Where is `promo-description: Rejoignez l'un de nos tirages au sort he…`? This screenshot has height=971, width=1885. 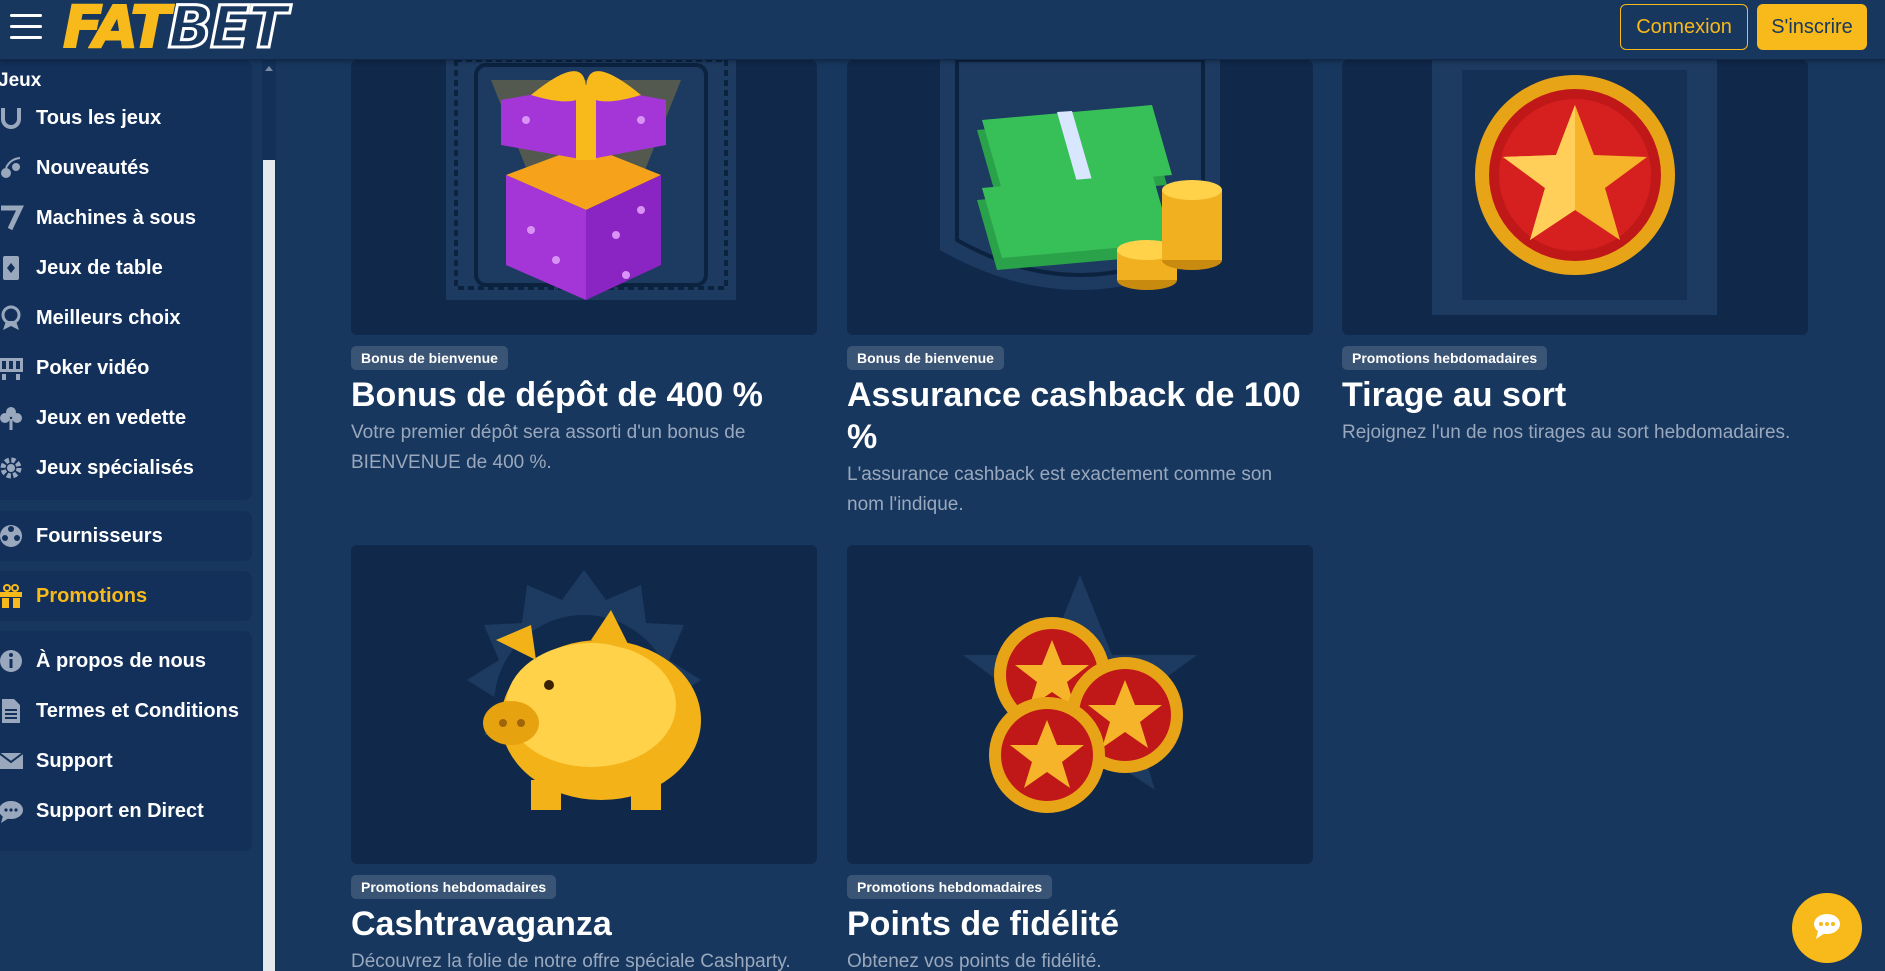
promo-description: Rejoignez l'un de nos tirages au sort he… is located at coordinates (1566, 432).